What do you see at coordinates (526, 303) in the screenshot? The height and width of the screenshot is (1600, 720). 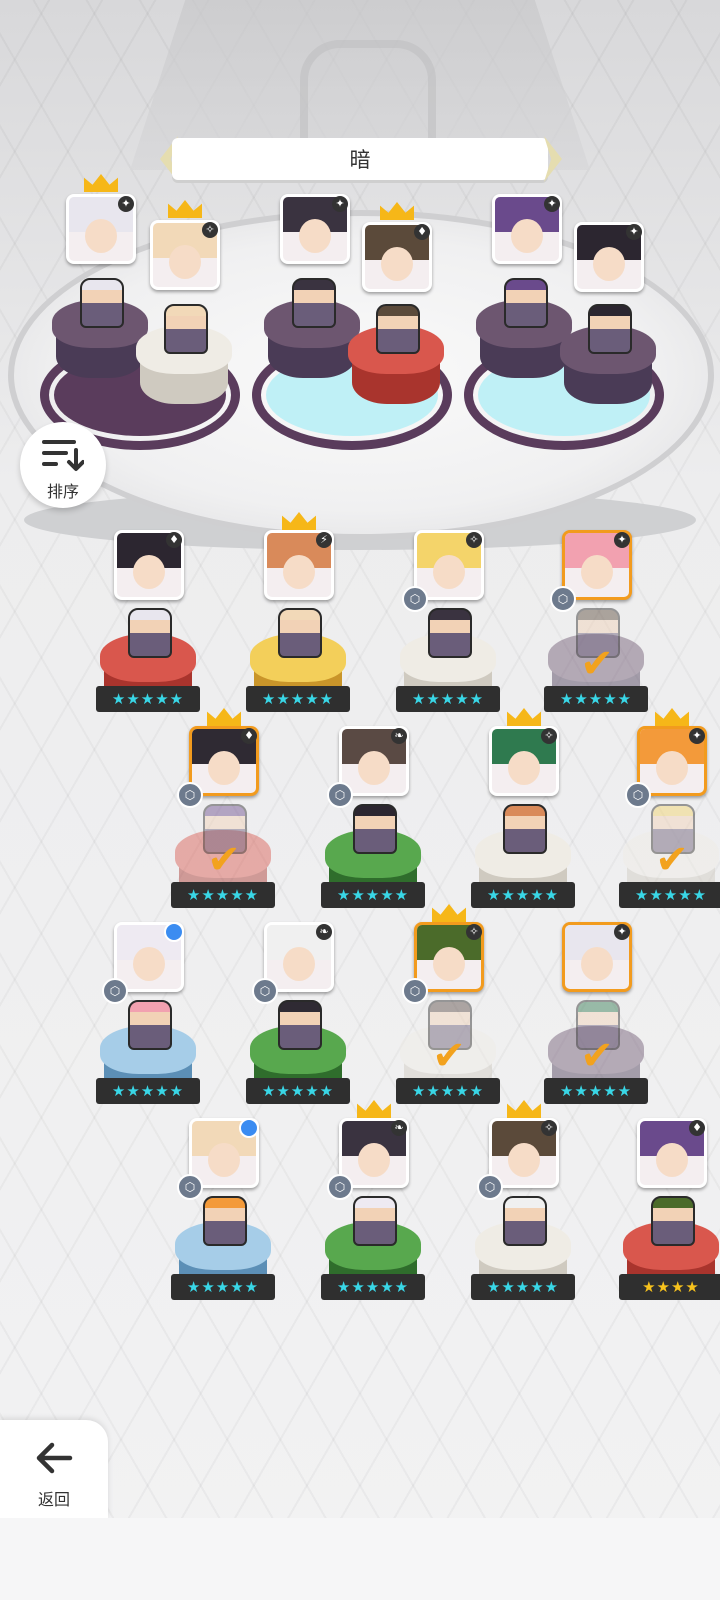 I see `chibi-purple-hooded-girl` at bounding box center [526, 303].